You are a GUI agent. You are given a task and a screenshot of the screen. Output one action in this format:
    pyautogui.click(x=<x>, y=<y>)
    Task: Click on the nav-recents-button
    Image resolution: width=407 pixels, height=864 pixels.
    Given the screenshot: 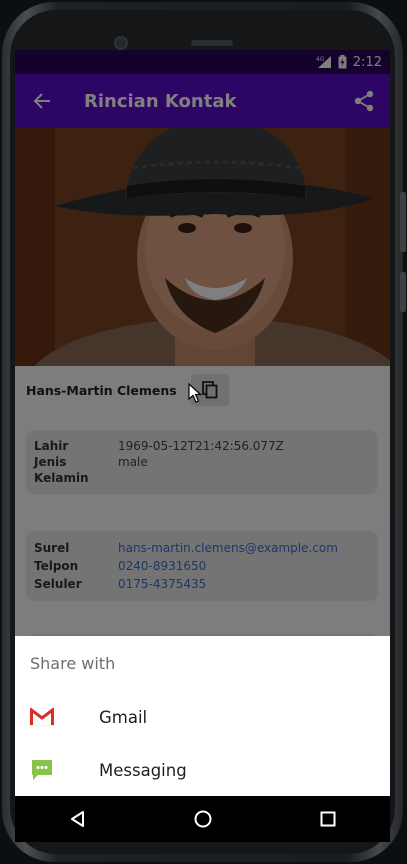 What is the action you would take?
    pyautogui.click(x=328, y=819)
    